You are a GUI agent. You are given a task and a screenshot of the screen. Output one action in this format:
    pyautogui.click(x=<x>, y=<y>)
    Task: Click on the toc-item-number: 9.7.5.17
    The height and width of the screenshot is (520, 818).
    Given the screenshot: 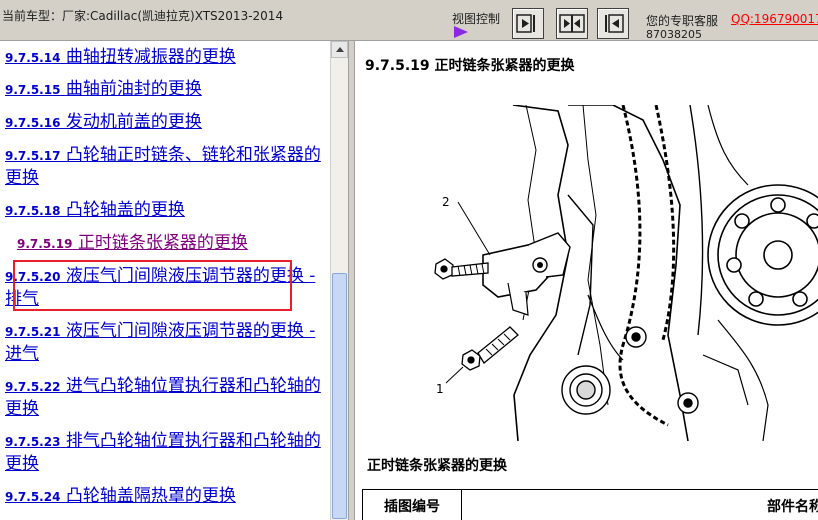 What is the action you would take?
    pyautogui.click(x=33, y=156)
    